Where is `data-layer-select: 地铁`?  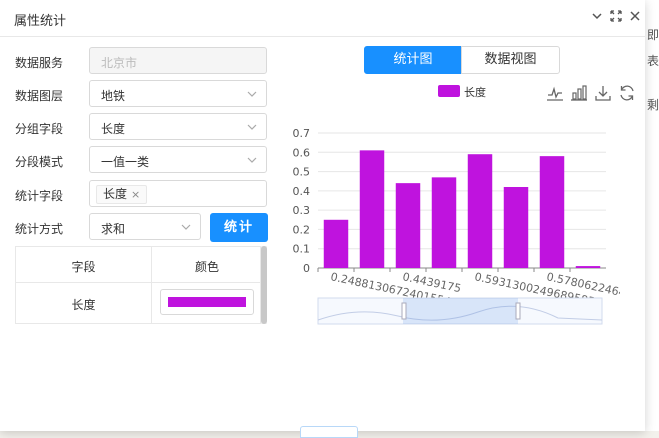 data-layer-select: 地铁 is located at coordinates (178, 93).